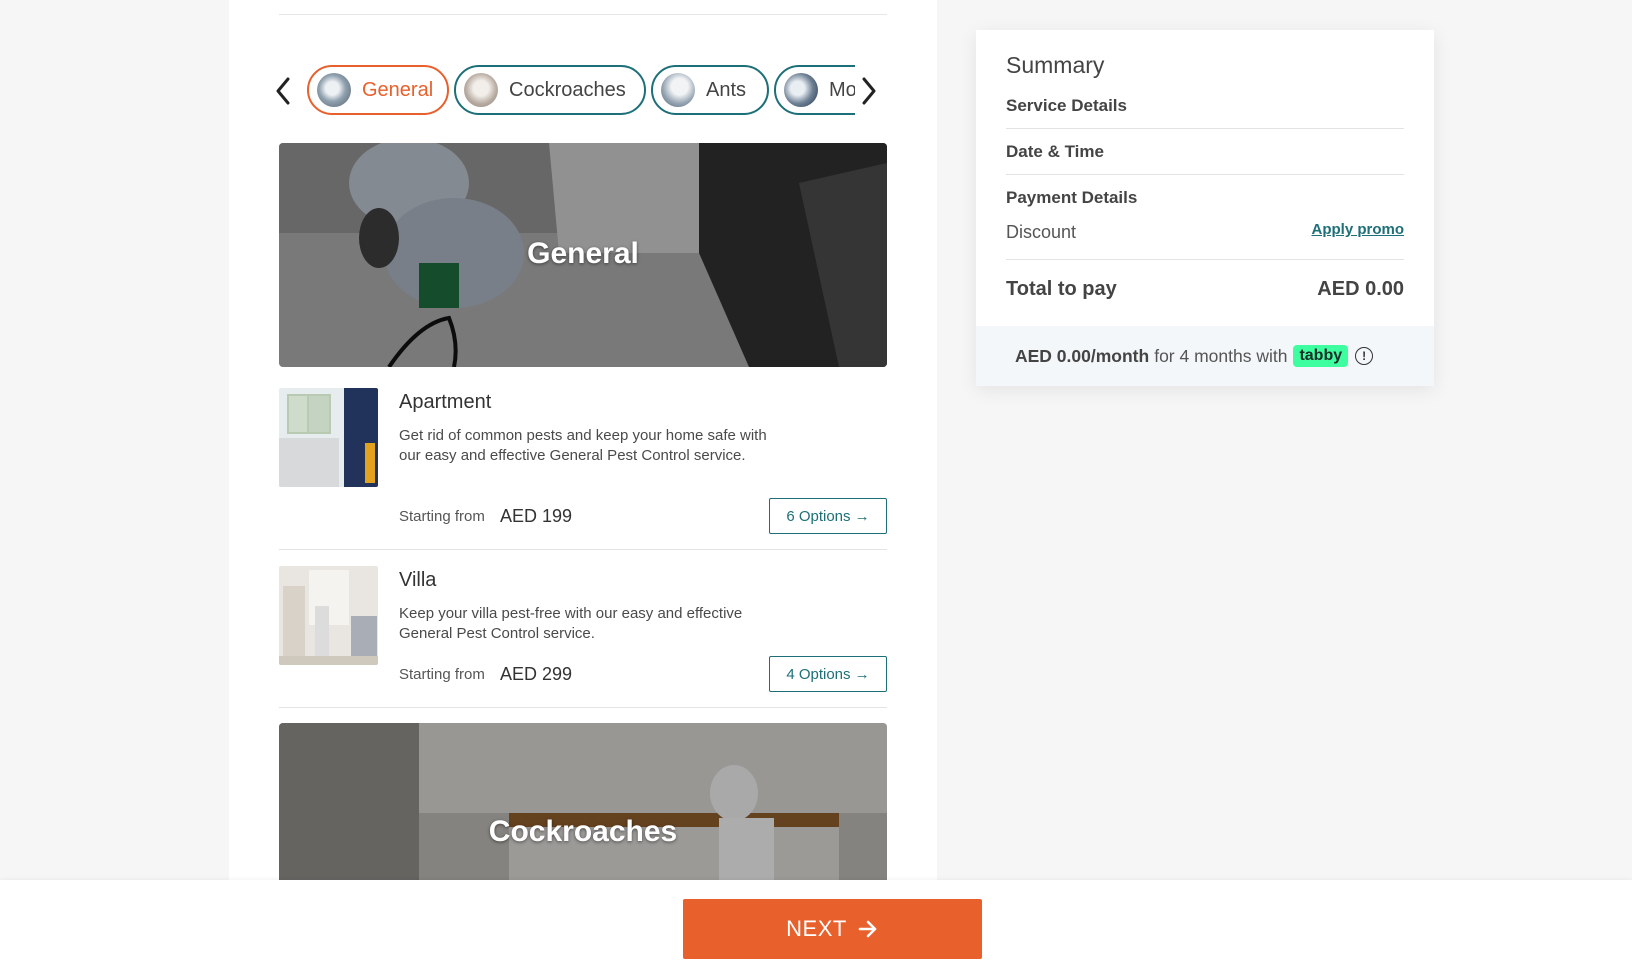 Image resolution: width=1632 pixels, height=975 pixels. What do you see at coordinates (828, 674) in the screenshot?
I see `villa-options-button: 4 Options →` at bounding box center [828, 674].